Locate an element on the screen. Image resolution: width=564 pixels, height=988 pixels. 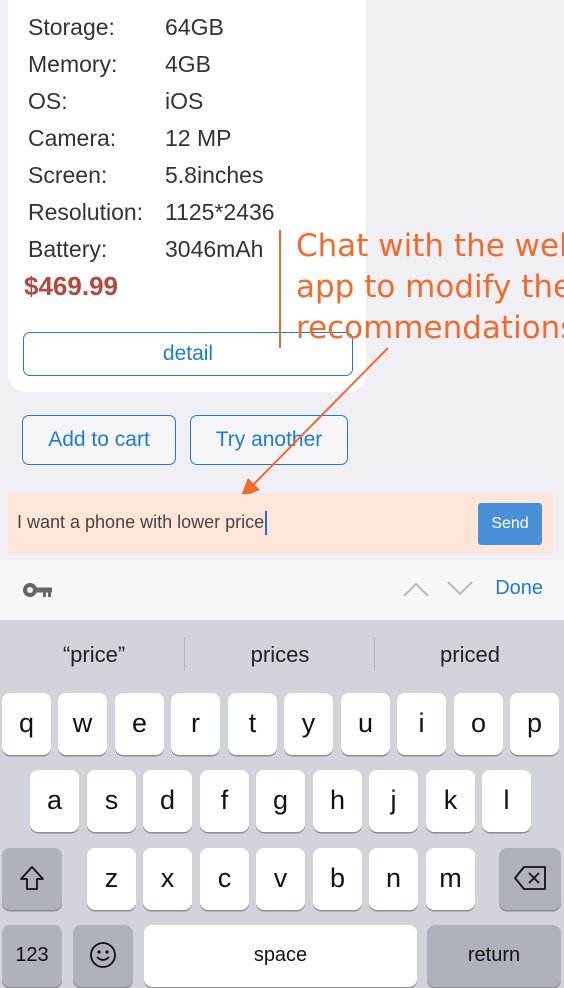
key-f: f is located at coordinates (224, 801).